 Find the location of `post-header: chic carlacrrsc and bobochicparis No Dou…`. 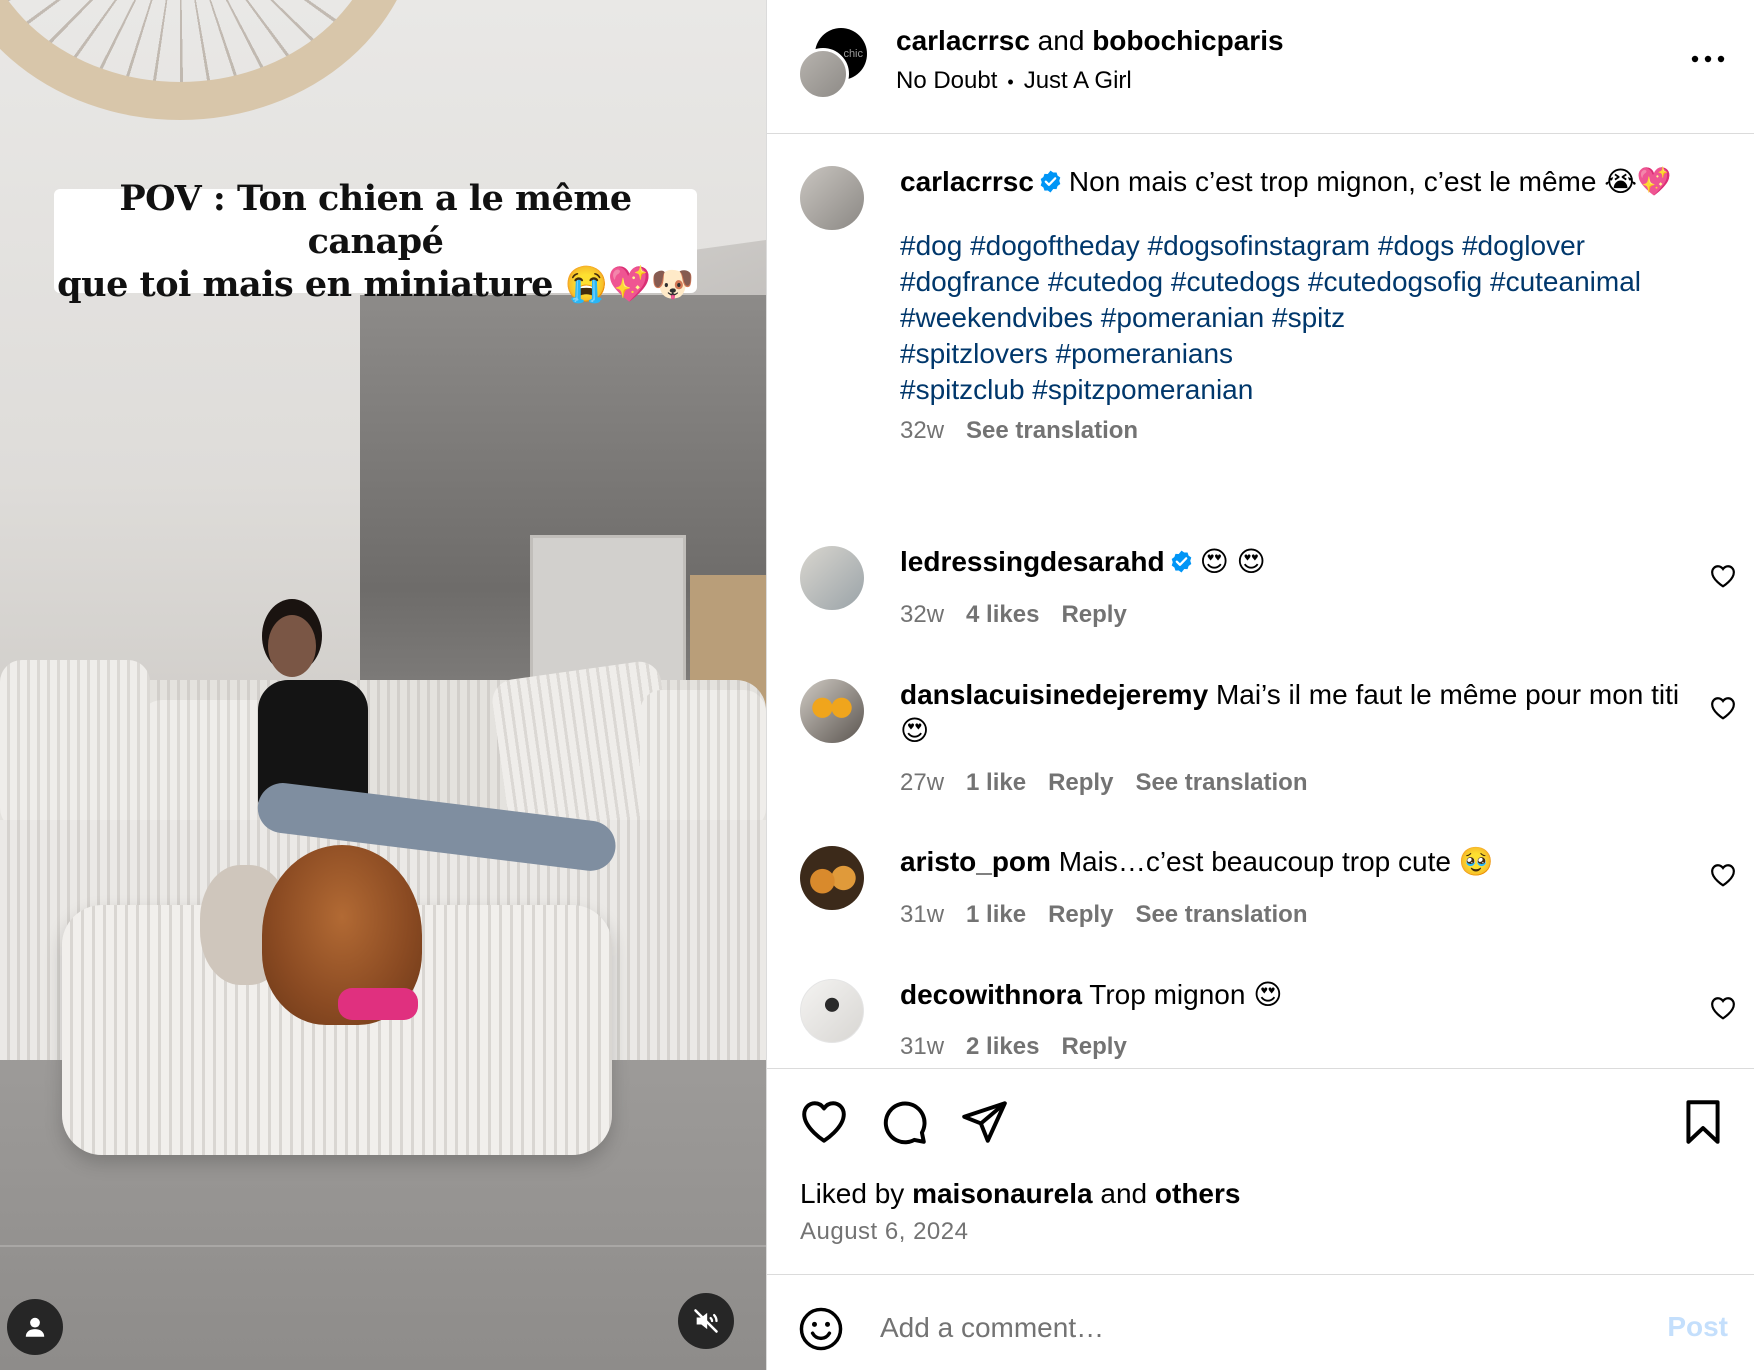

post-header: chic carlacrrsc and bobochicparis No Dou… is located at coordinates (1260, 67).